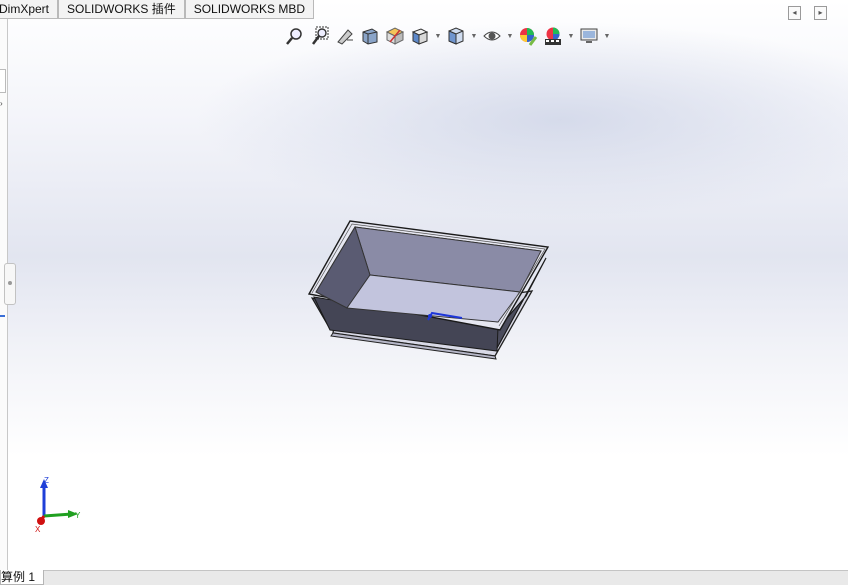 The image size is (848, 585). I want to click on bottom-tab-bar: 算例 1, so click(424, 577).